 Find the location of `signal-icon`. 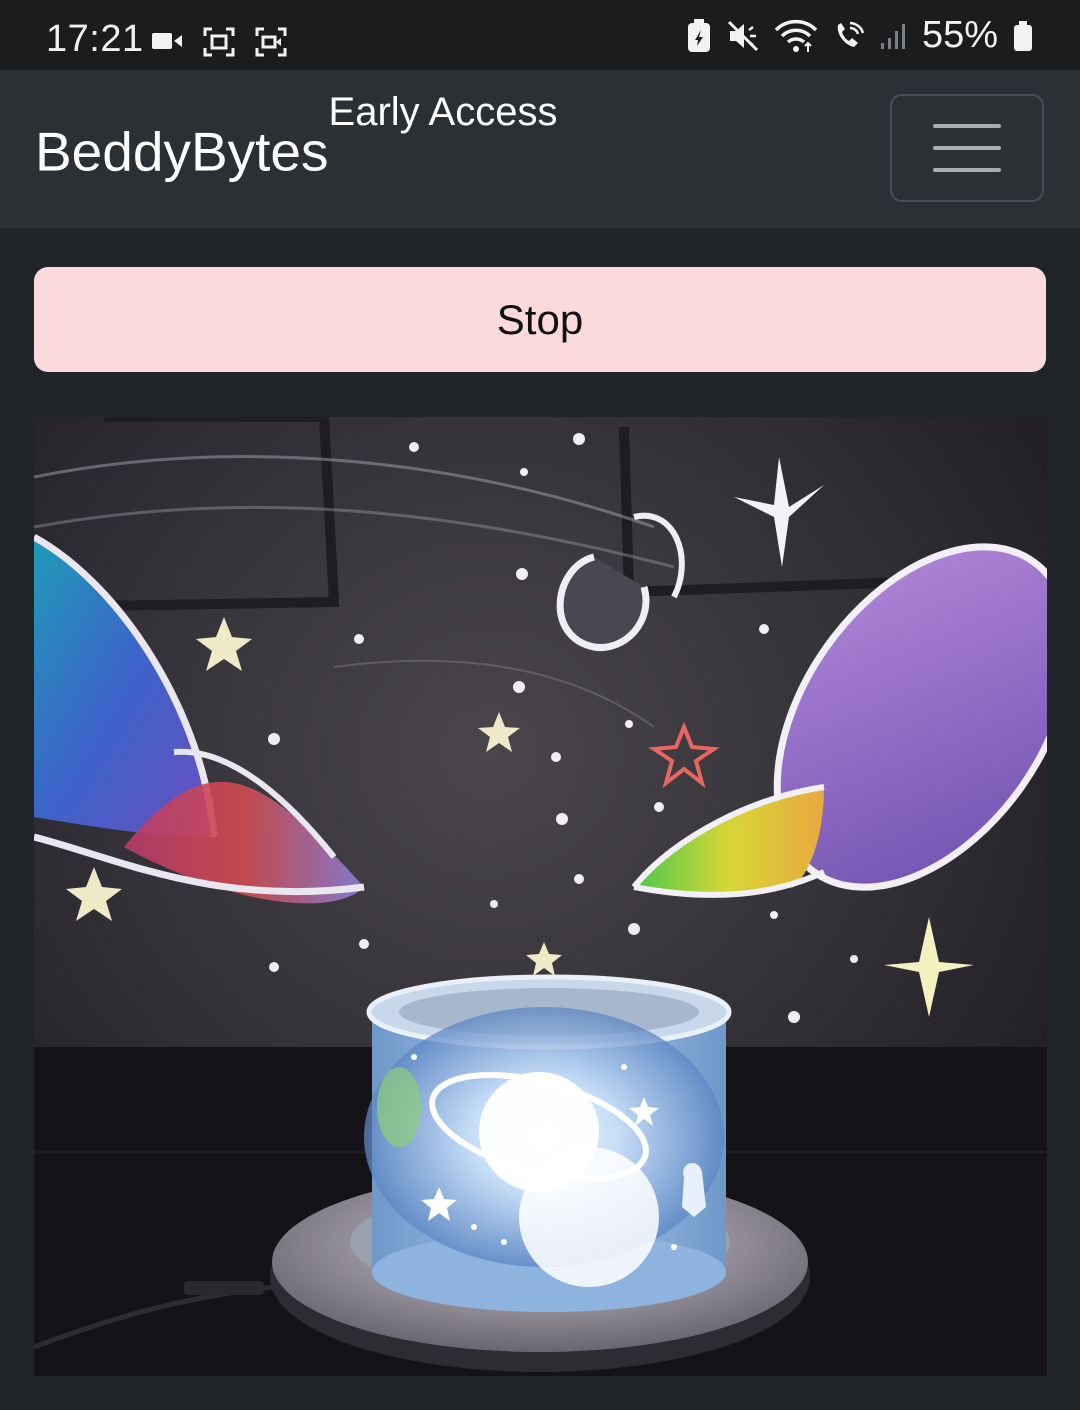

signal-icon is located at coordinates (892, 36).